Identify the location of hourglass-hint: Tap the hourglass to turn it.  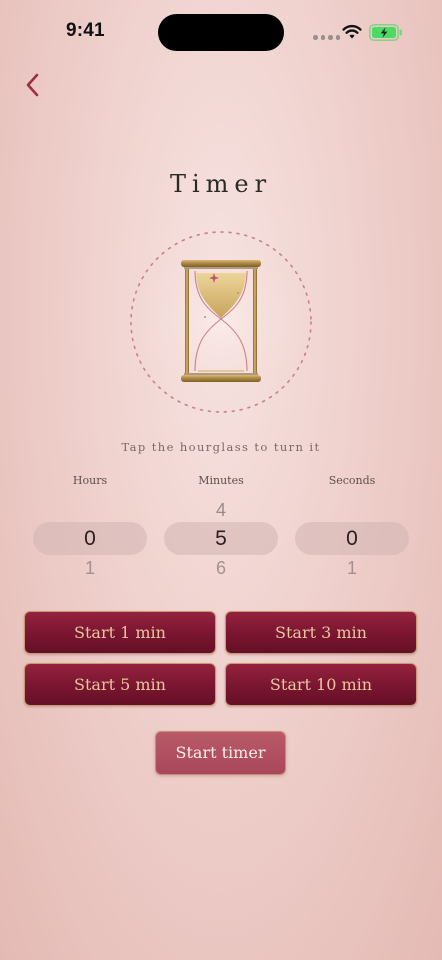
(221, 447).